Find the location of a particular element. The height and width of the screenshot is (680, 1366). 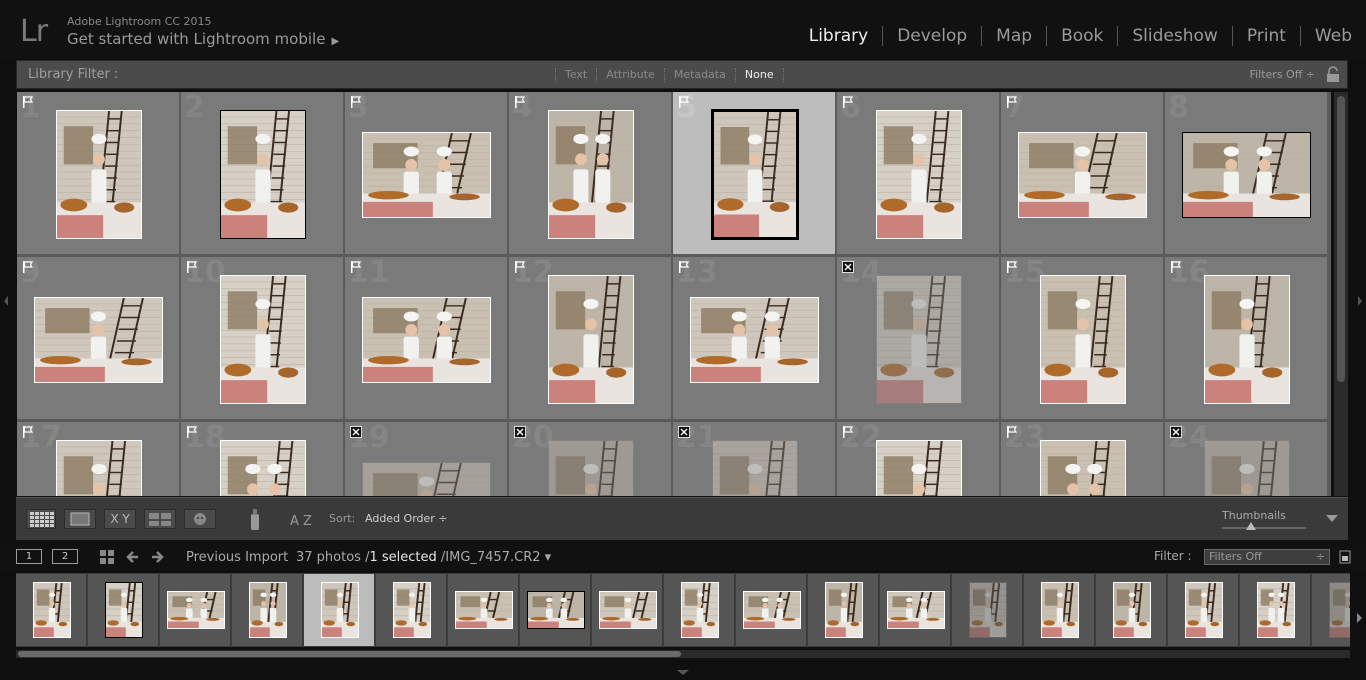

filmstrip-scrollbar is located at coordinates (683, 654).